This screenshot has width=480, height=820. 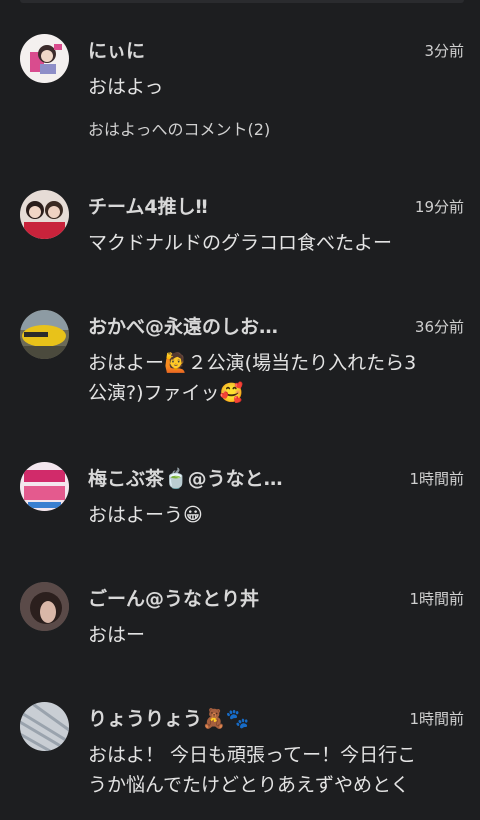 What do you see at coordinates (173, 597) in the screenshot?
I see `user-name: ごーん@うなとり丼` at bounding box center [173, 597].